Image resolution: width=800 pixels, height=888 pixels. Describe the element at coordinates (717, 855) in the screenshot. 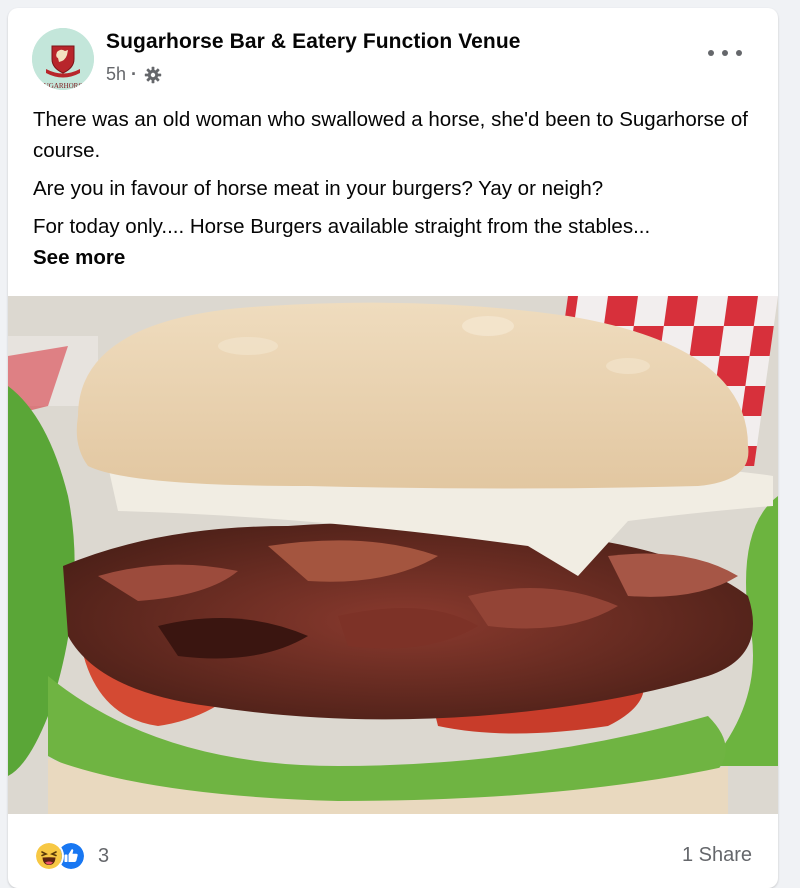

I see `share-count: 1 Share` at that location.